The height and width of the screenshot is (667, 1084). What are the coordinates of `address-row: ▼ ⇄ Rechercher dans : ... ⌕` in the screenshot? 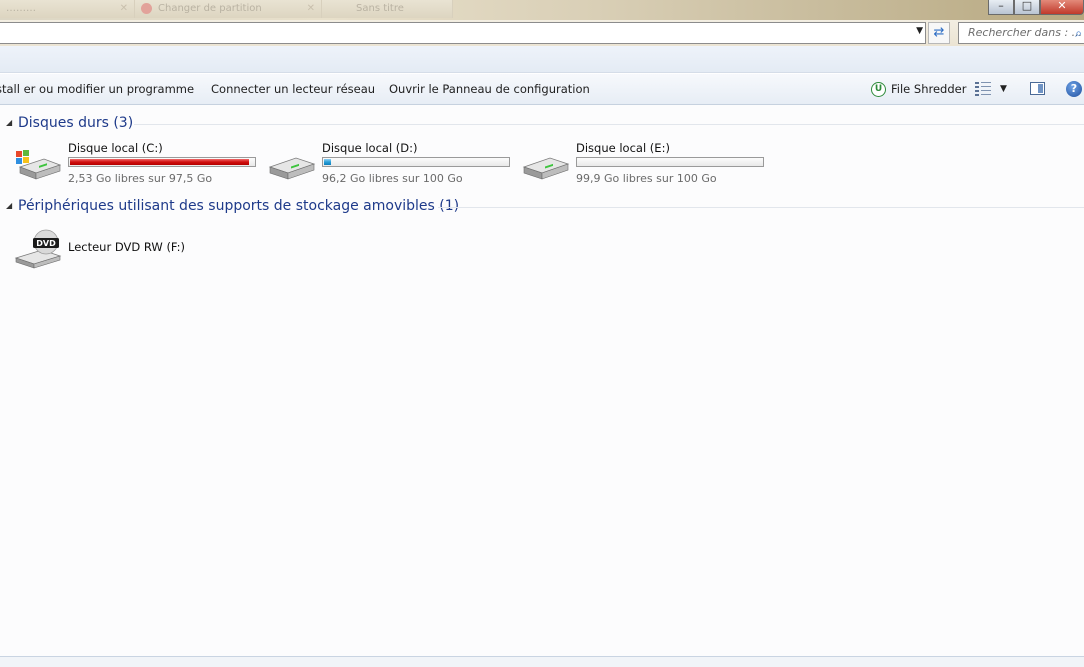 It's located at (542, 33).